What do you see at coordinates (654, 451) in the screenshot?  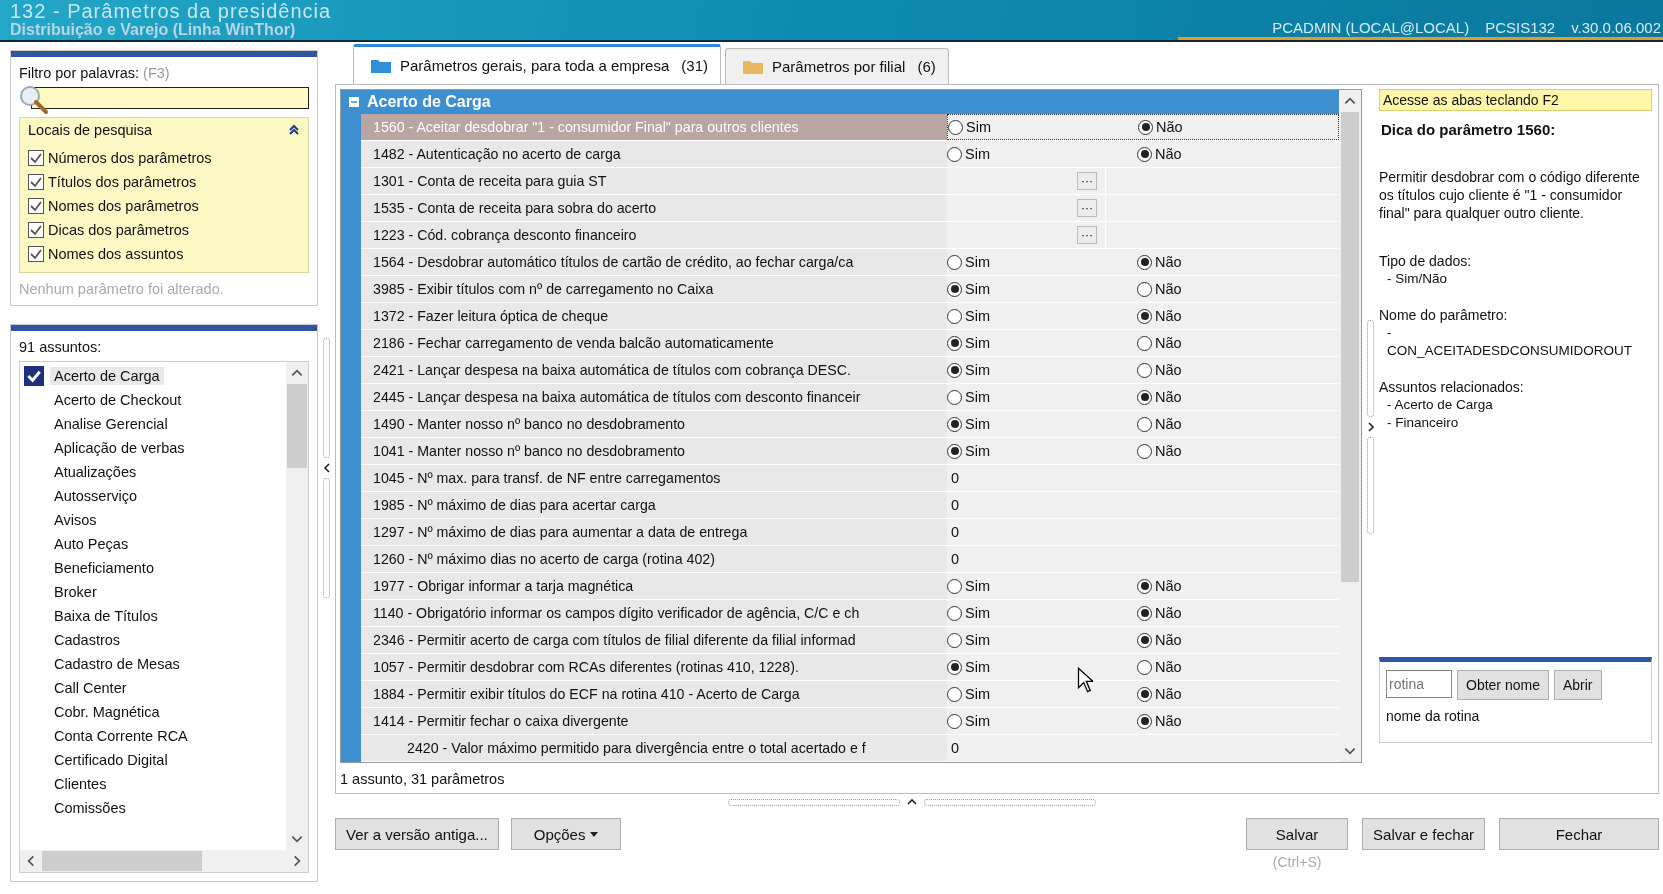 I see `parameter-label: 1041 - Manter nosso nº banco no desdobramento` at bounding box center [654, 451].